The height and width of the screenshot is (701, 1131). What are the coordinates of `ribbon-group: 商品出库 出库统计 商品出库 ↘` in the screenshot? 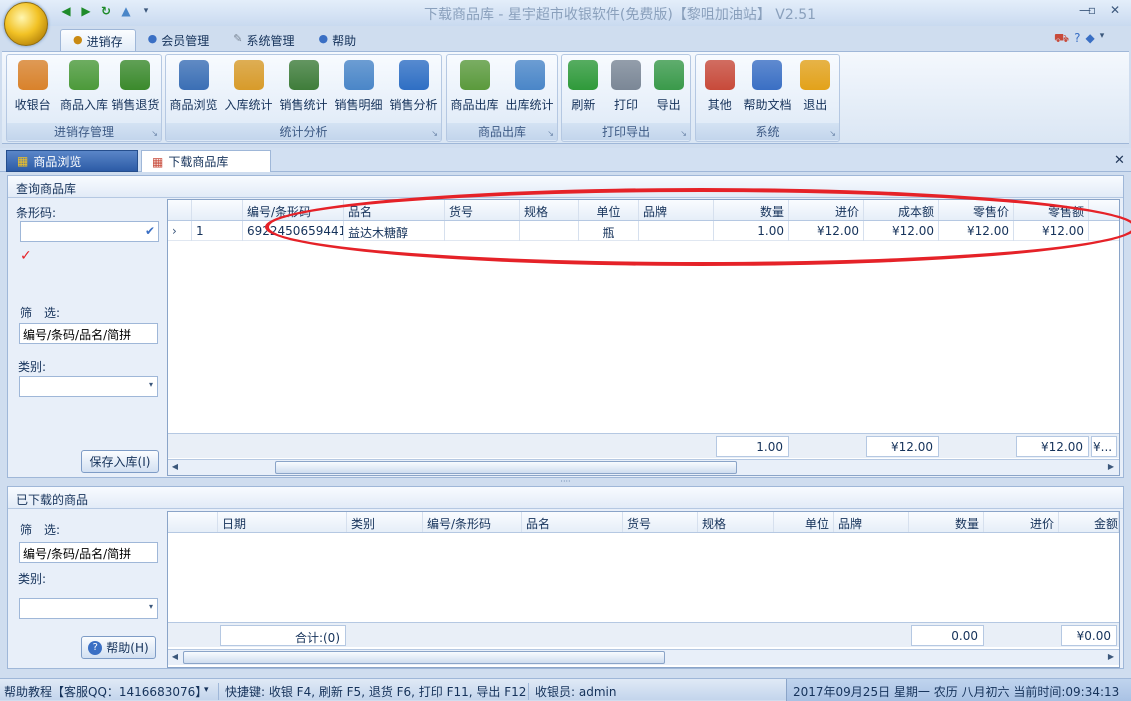 It's located at (502, 98).